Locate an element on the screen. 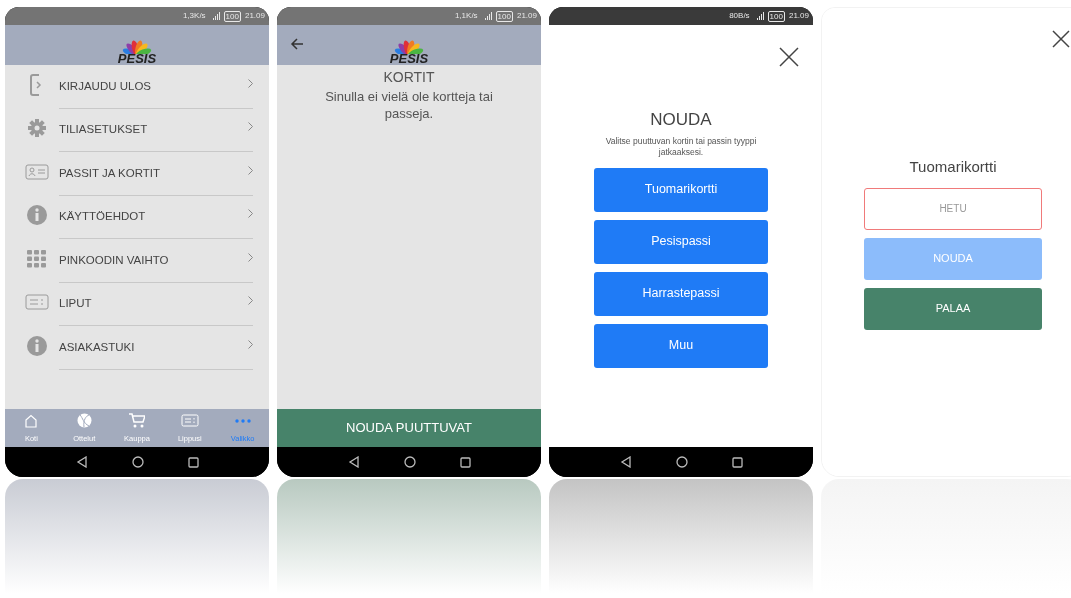  back-arrow-icon is located at coordinates (297, 44).